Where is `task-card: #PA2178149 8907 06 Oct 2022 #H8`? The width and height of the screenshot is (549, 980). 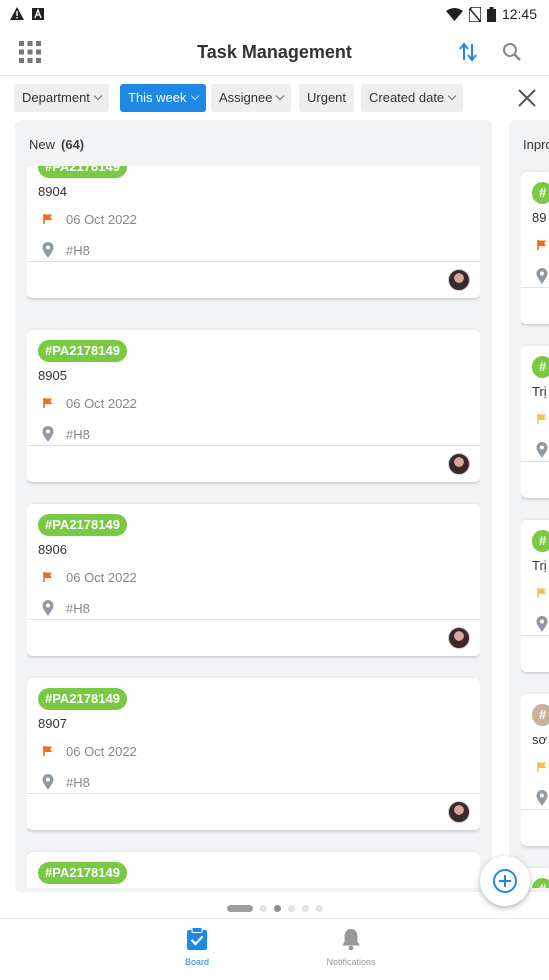 task-card: #PA2178149 8907 06 Oct 2022 #H8 is located at coordinates (253, 754).